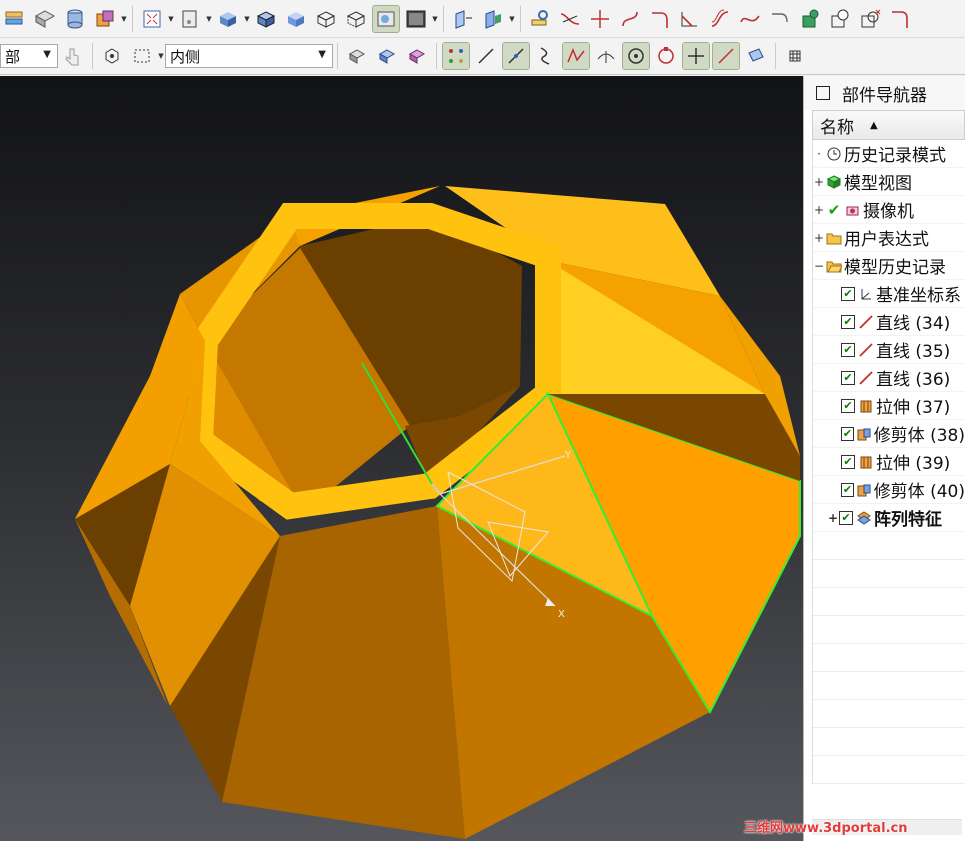 Image resolution: width=965 pixels, height=841 pixels. What do you see at coordinates (866, 462) in the screenshot?
I see `extrude-icon` at bounding box center [866, 462].